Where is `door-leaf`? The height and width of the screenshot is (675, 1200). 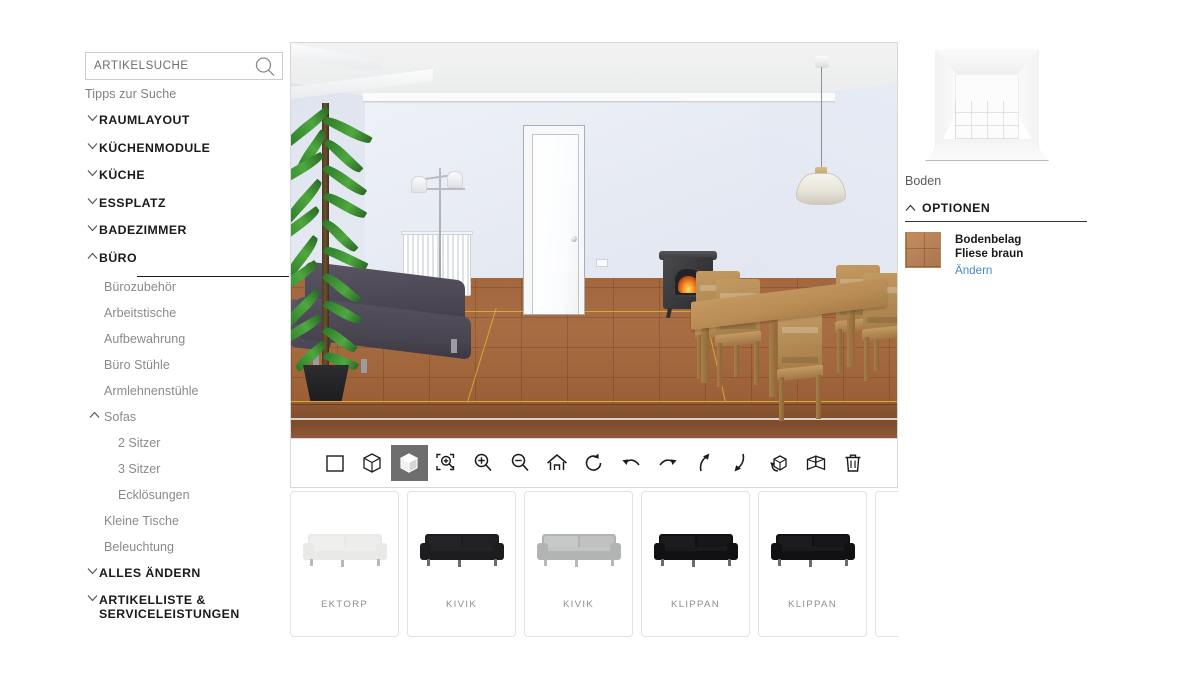 door-leaf is located at coordinates (555, 224).